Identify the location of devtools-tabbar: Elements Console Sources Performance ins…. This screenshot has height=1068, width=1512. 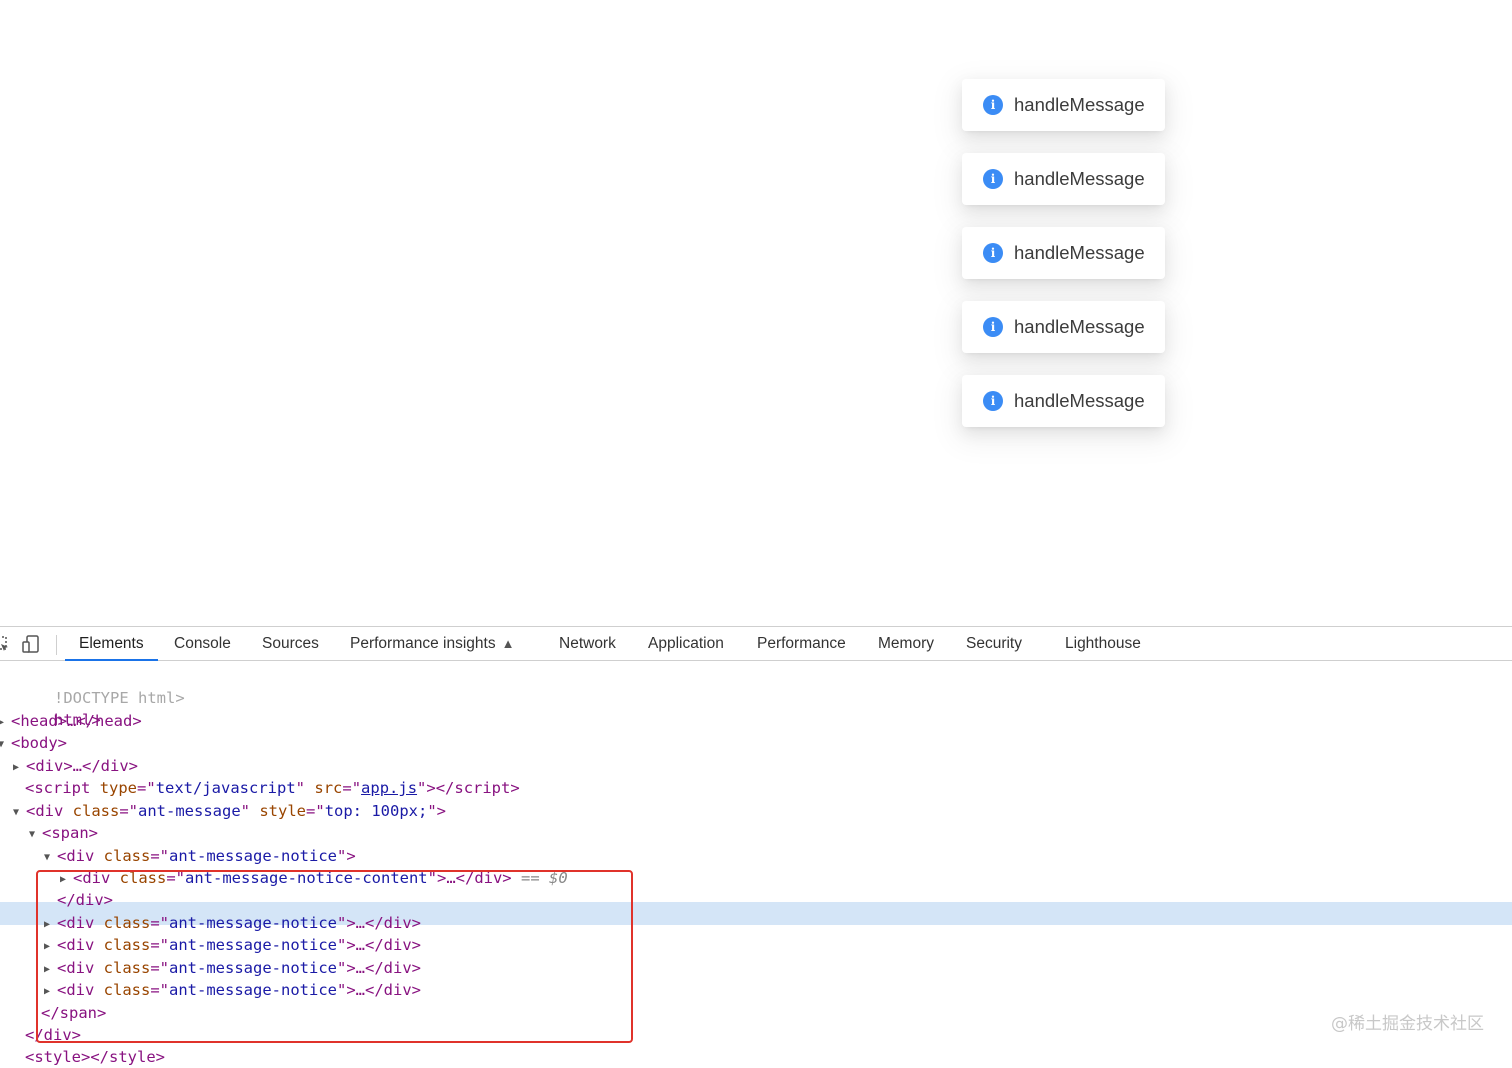
(756, 643).